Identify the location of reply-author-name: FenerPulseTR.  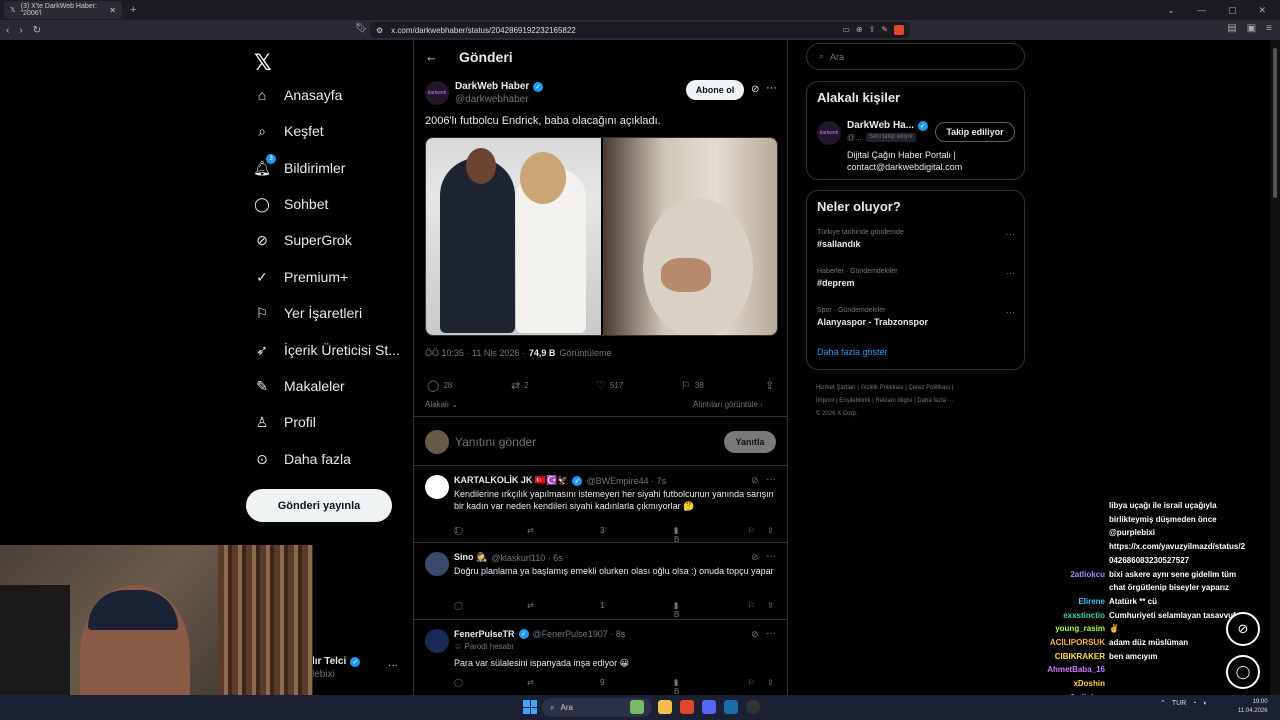
(484, 634).